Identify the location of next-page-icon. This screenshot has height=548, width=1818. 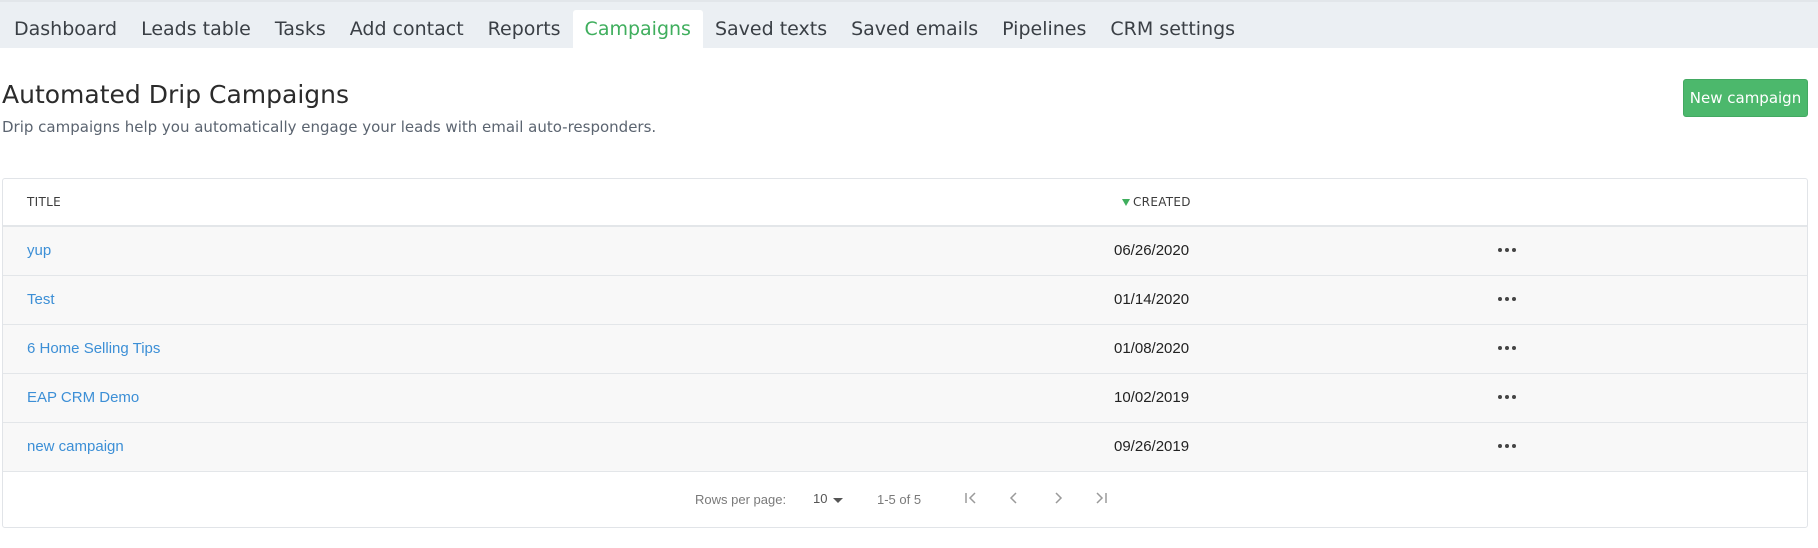
(1058, 498).